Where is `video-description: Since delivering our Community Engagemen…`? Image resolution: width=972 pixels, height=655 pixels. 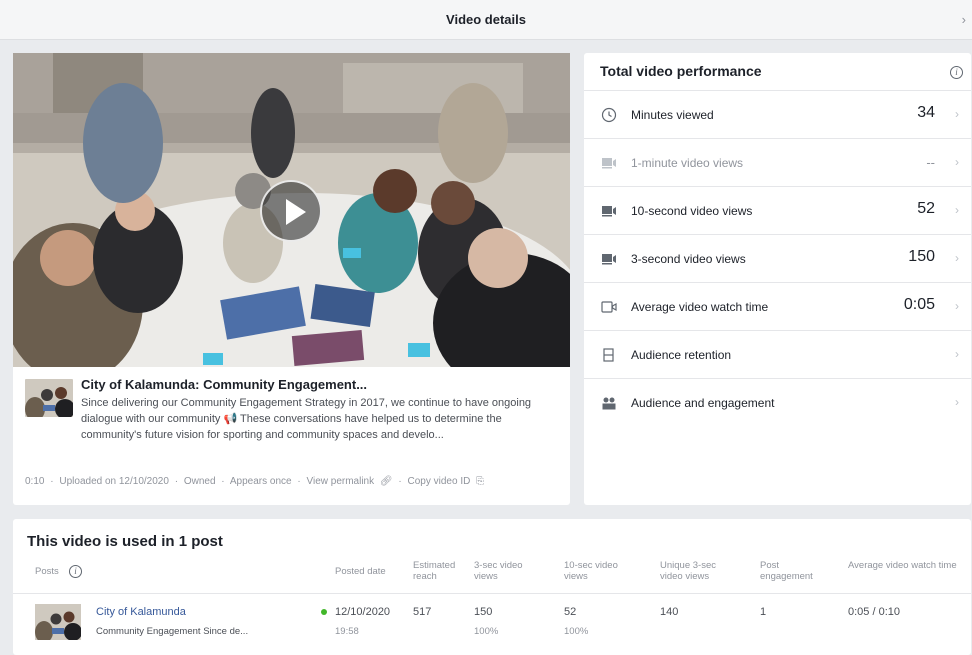 video-description: Since delivering our Community Engagemen… is located at coordinates (306, 419).